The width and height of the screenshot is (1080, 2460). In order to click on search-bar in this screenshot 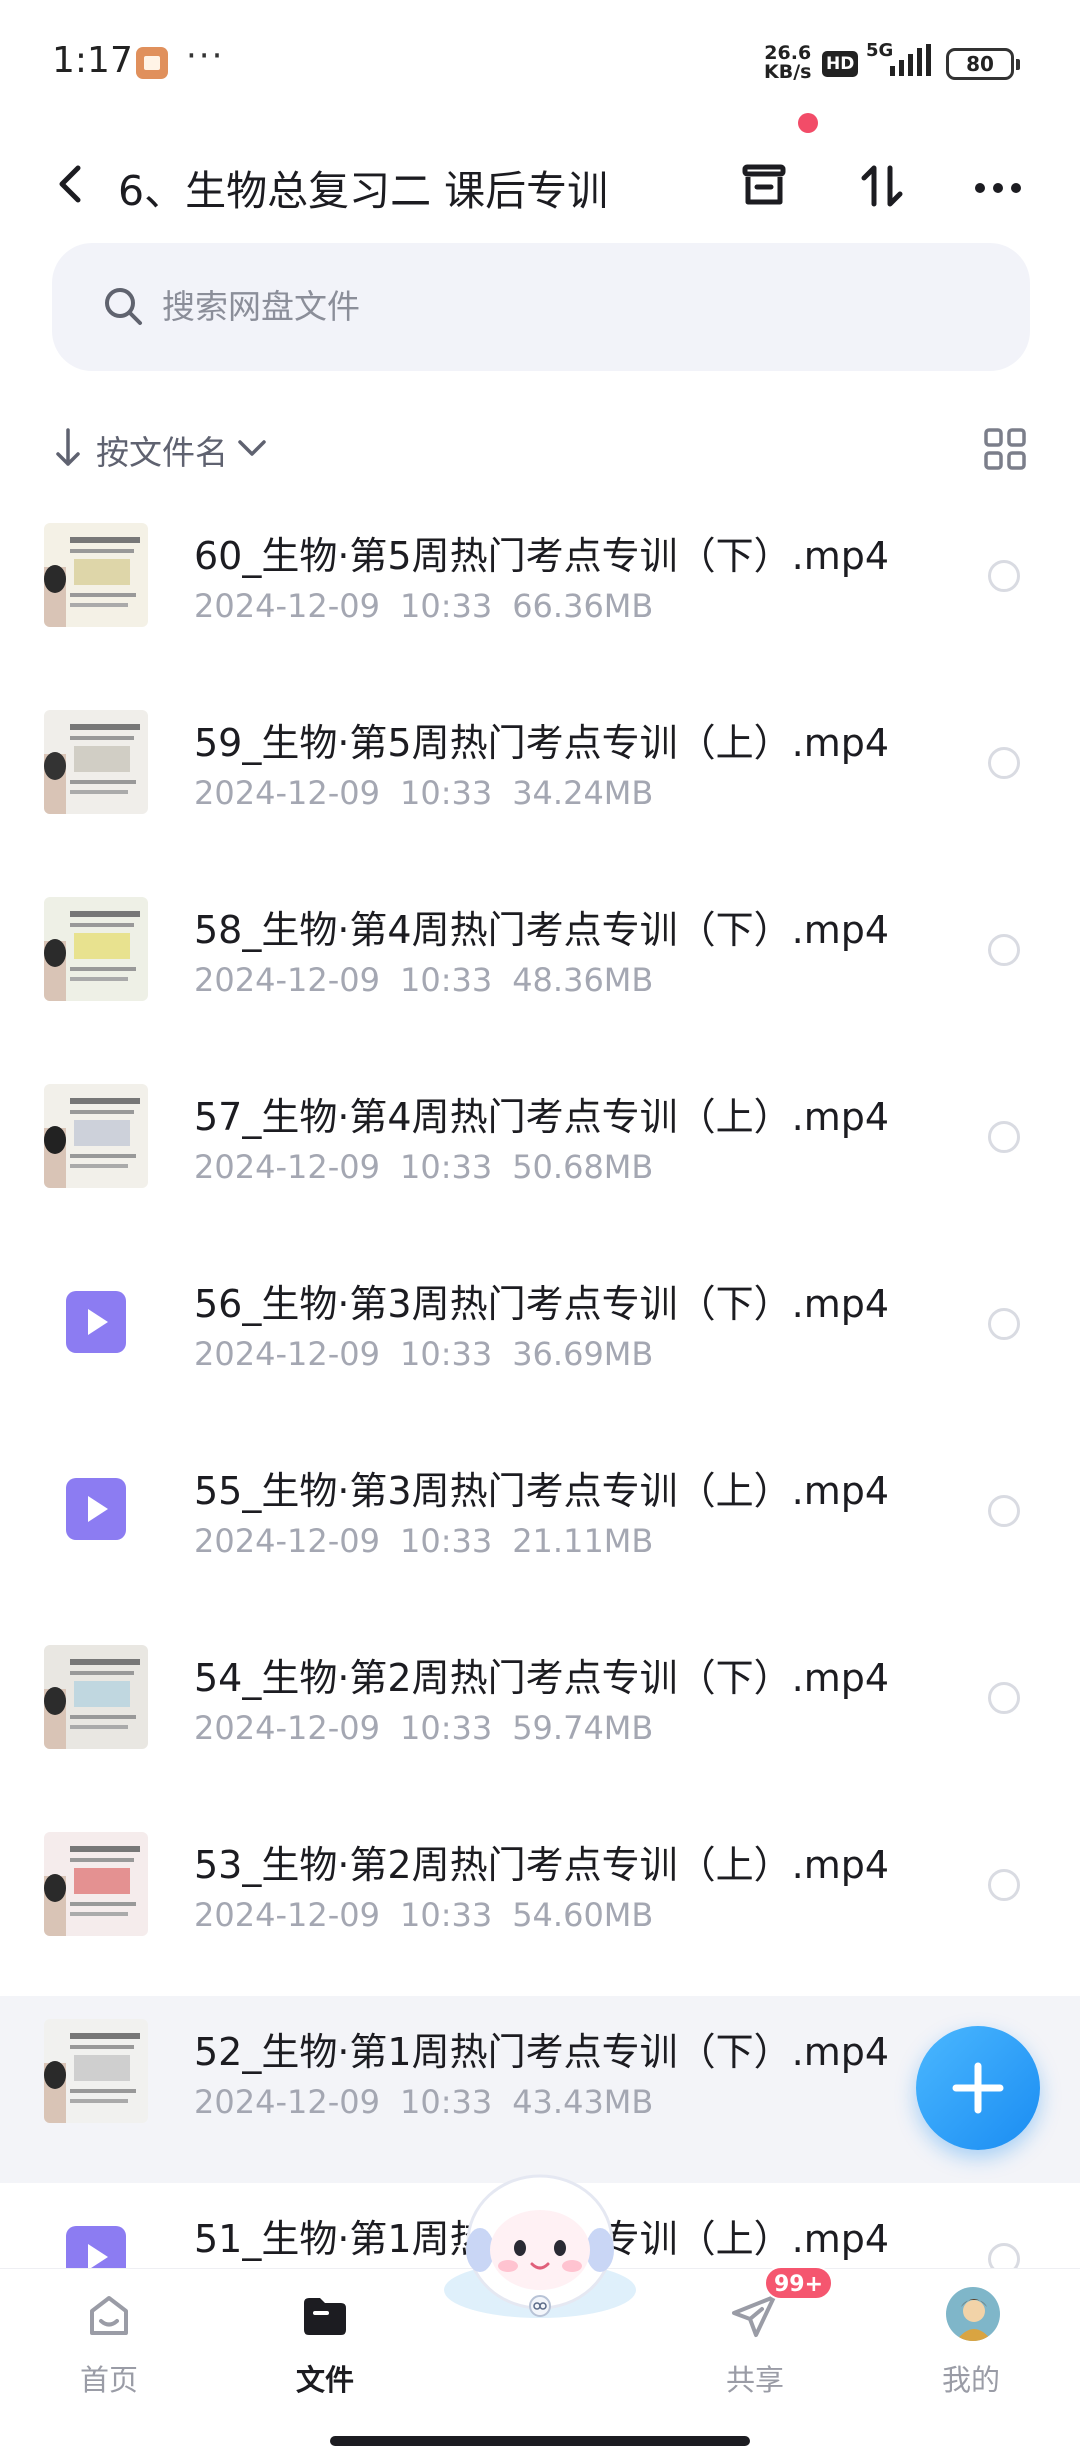, I will do `click(541, 307)`.